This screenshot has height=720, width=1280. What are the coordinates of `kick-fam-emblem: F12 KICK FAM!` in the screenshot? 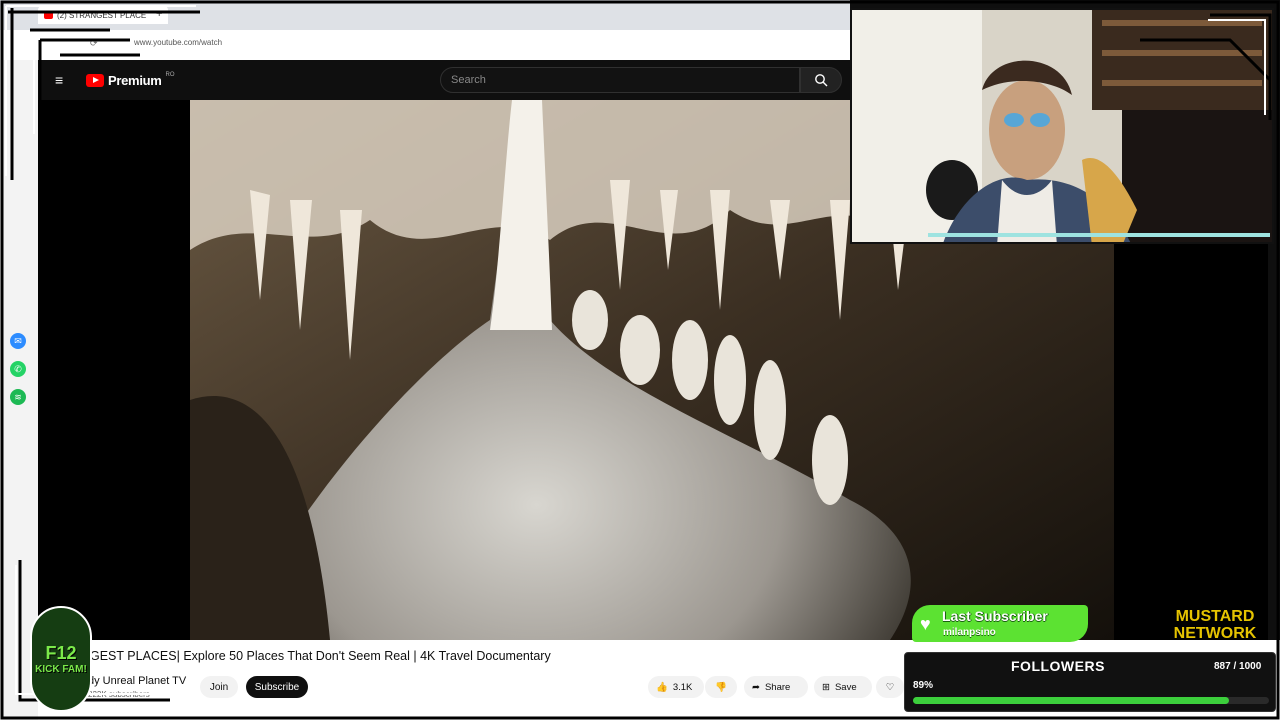 It's located at (61, 659).